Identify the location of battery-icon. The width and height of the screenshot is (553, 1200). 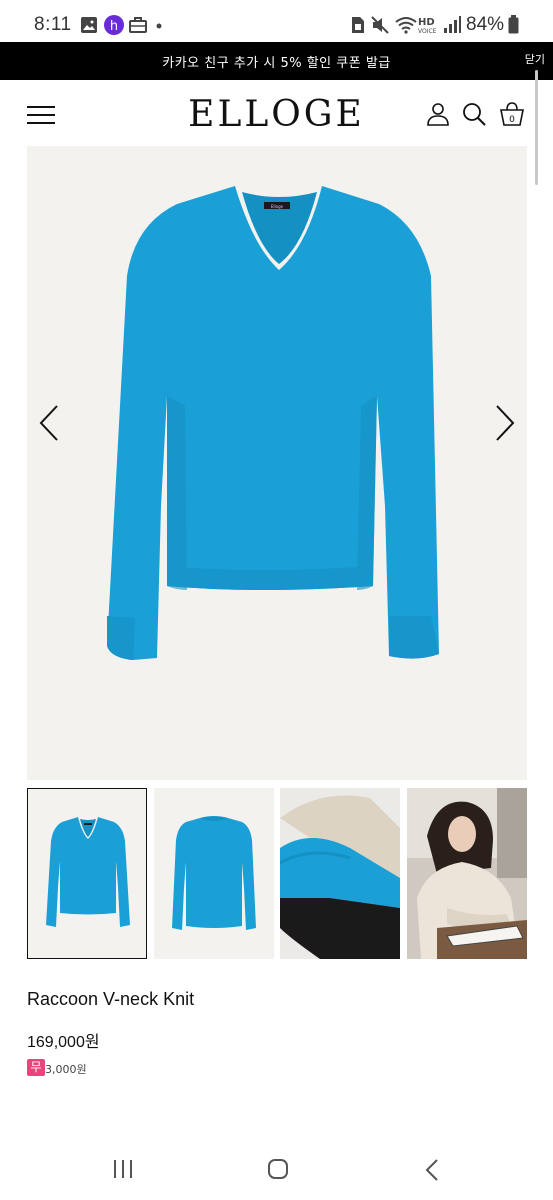
(513, 24).